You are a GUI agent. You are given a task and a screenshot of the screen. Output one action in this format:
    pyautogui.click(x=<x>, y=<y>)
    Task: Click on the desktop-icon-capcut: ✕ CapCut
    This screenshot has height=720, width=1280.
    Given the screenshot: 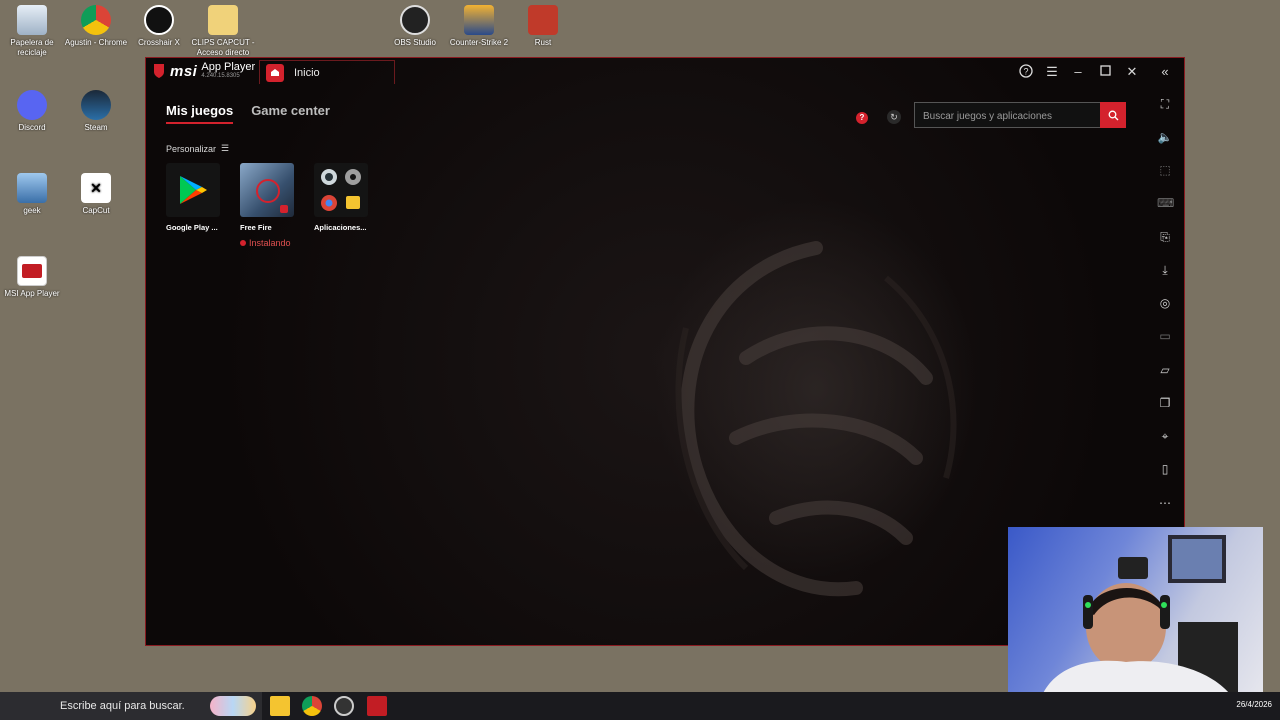 What is the action you would take?
    pyautogui.click(x=96, y=194)
    